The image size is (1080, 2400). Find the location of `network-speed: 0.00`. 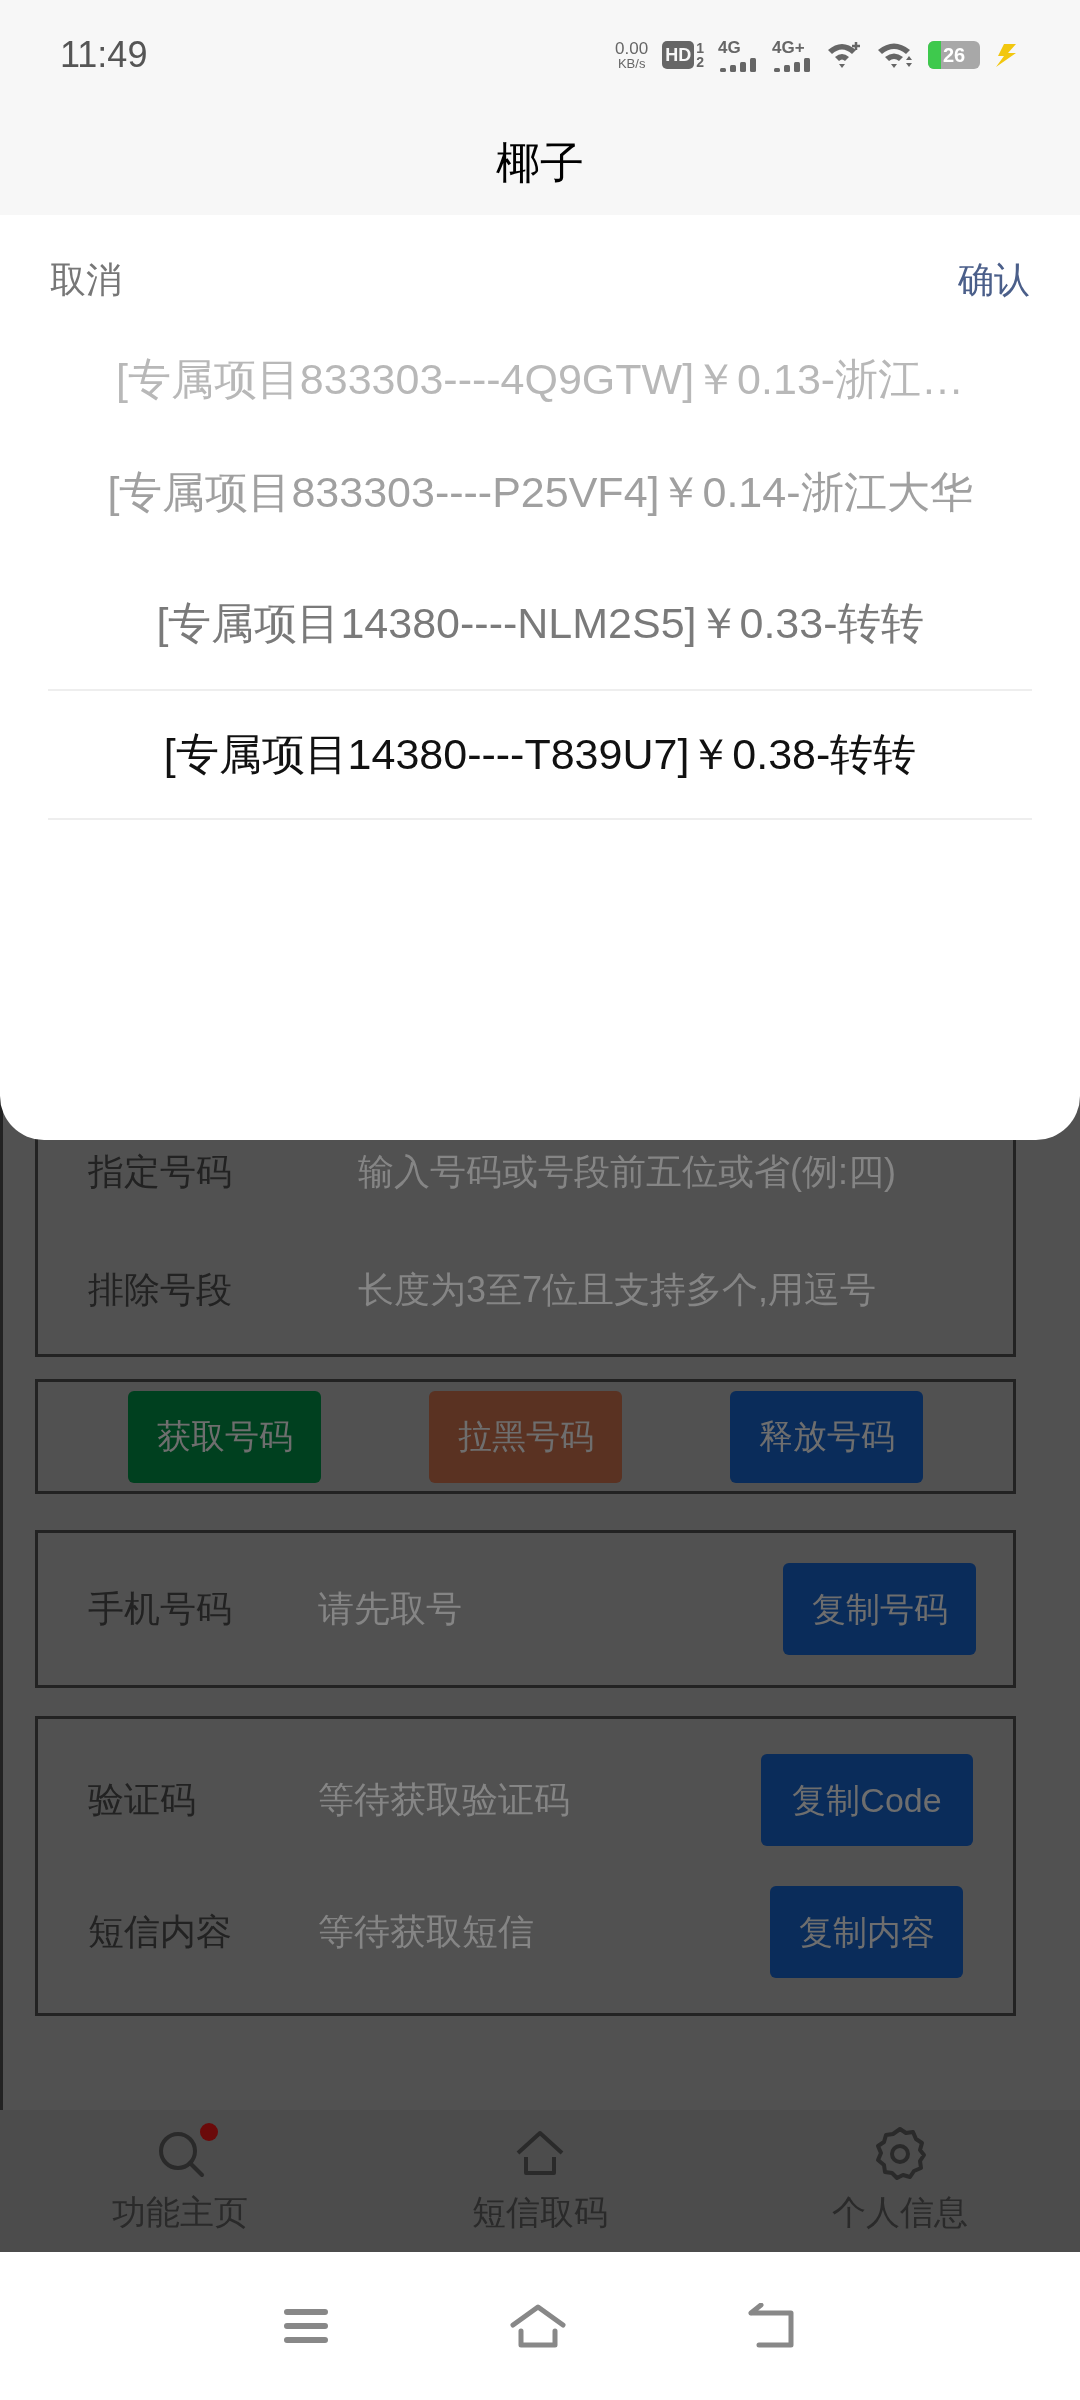

network-speed: 0.00 is located at coordinates (632, 48).